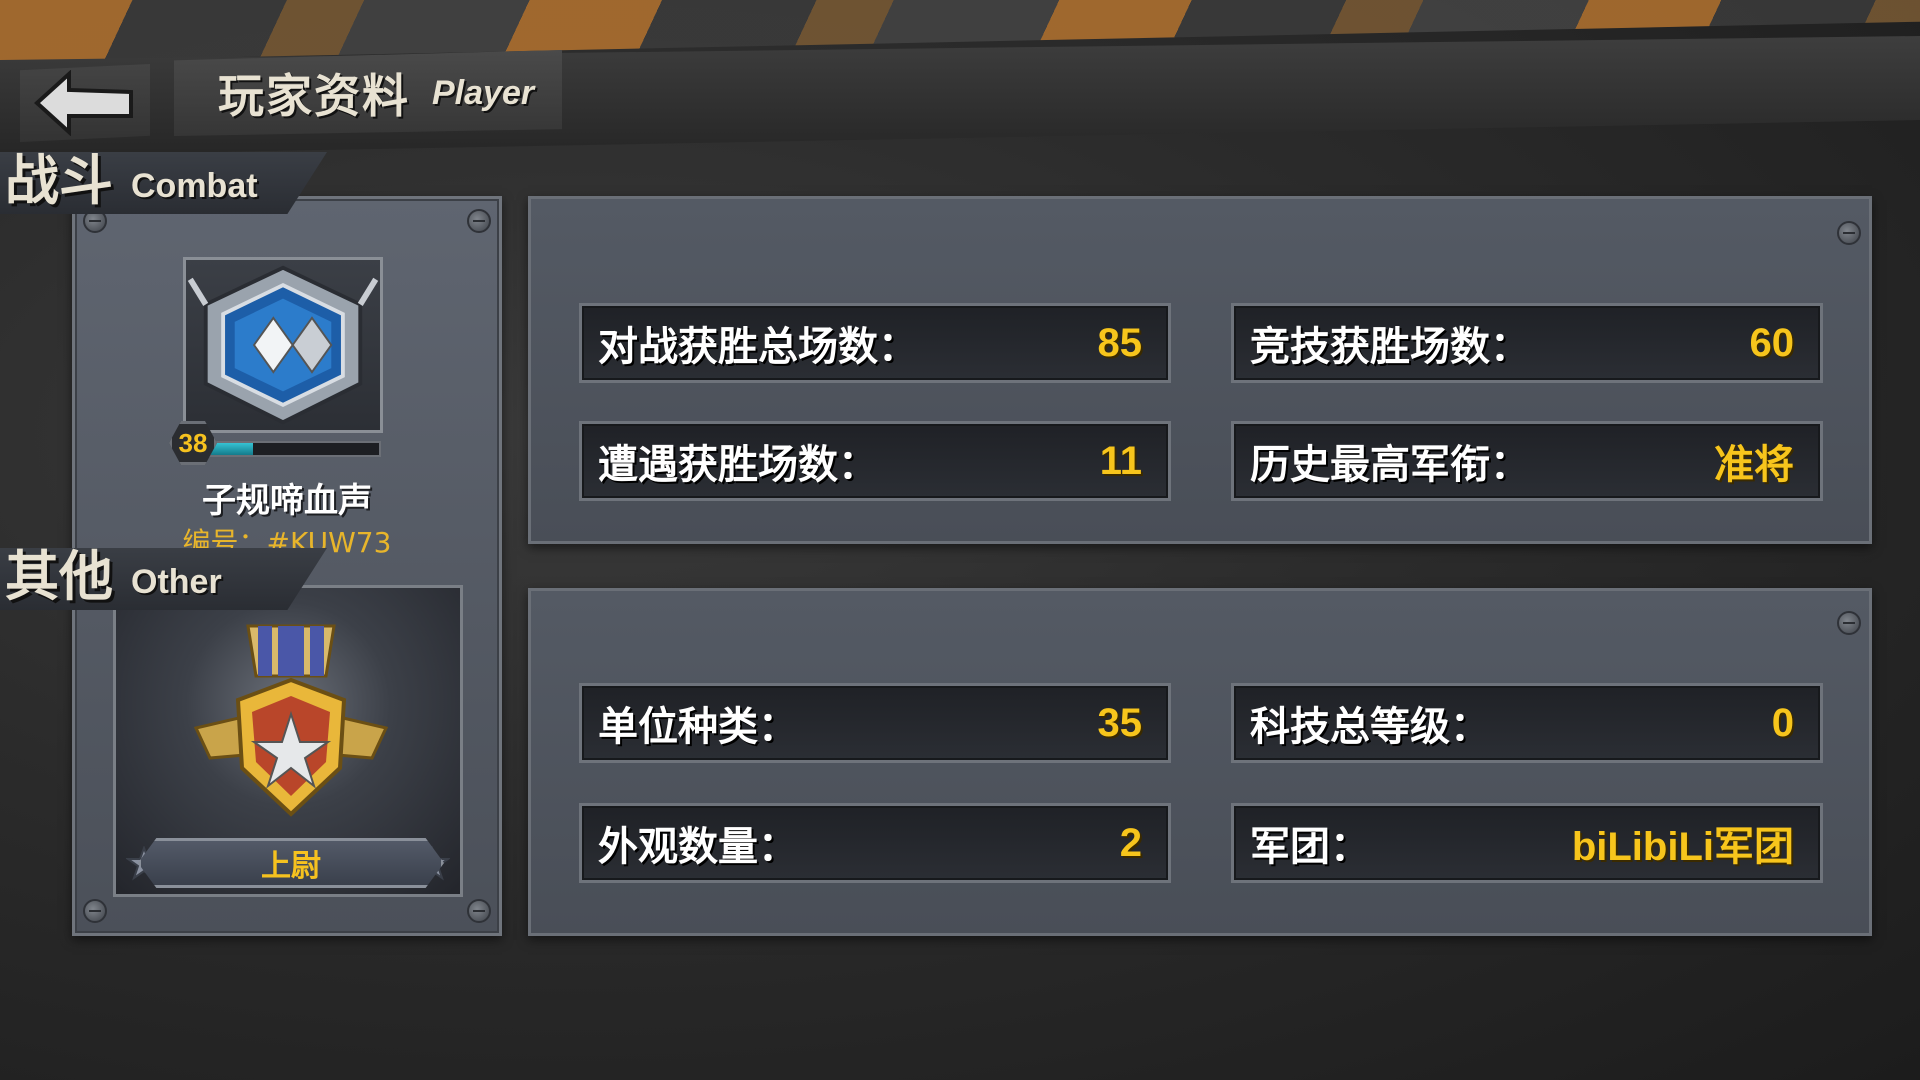 The image size is (1920, 1080). Describe the element at coordinates (291, 863) in the screenshot. I see `rank-title: 上尉` at that location.